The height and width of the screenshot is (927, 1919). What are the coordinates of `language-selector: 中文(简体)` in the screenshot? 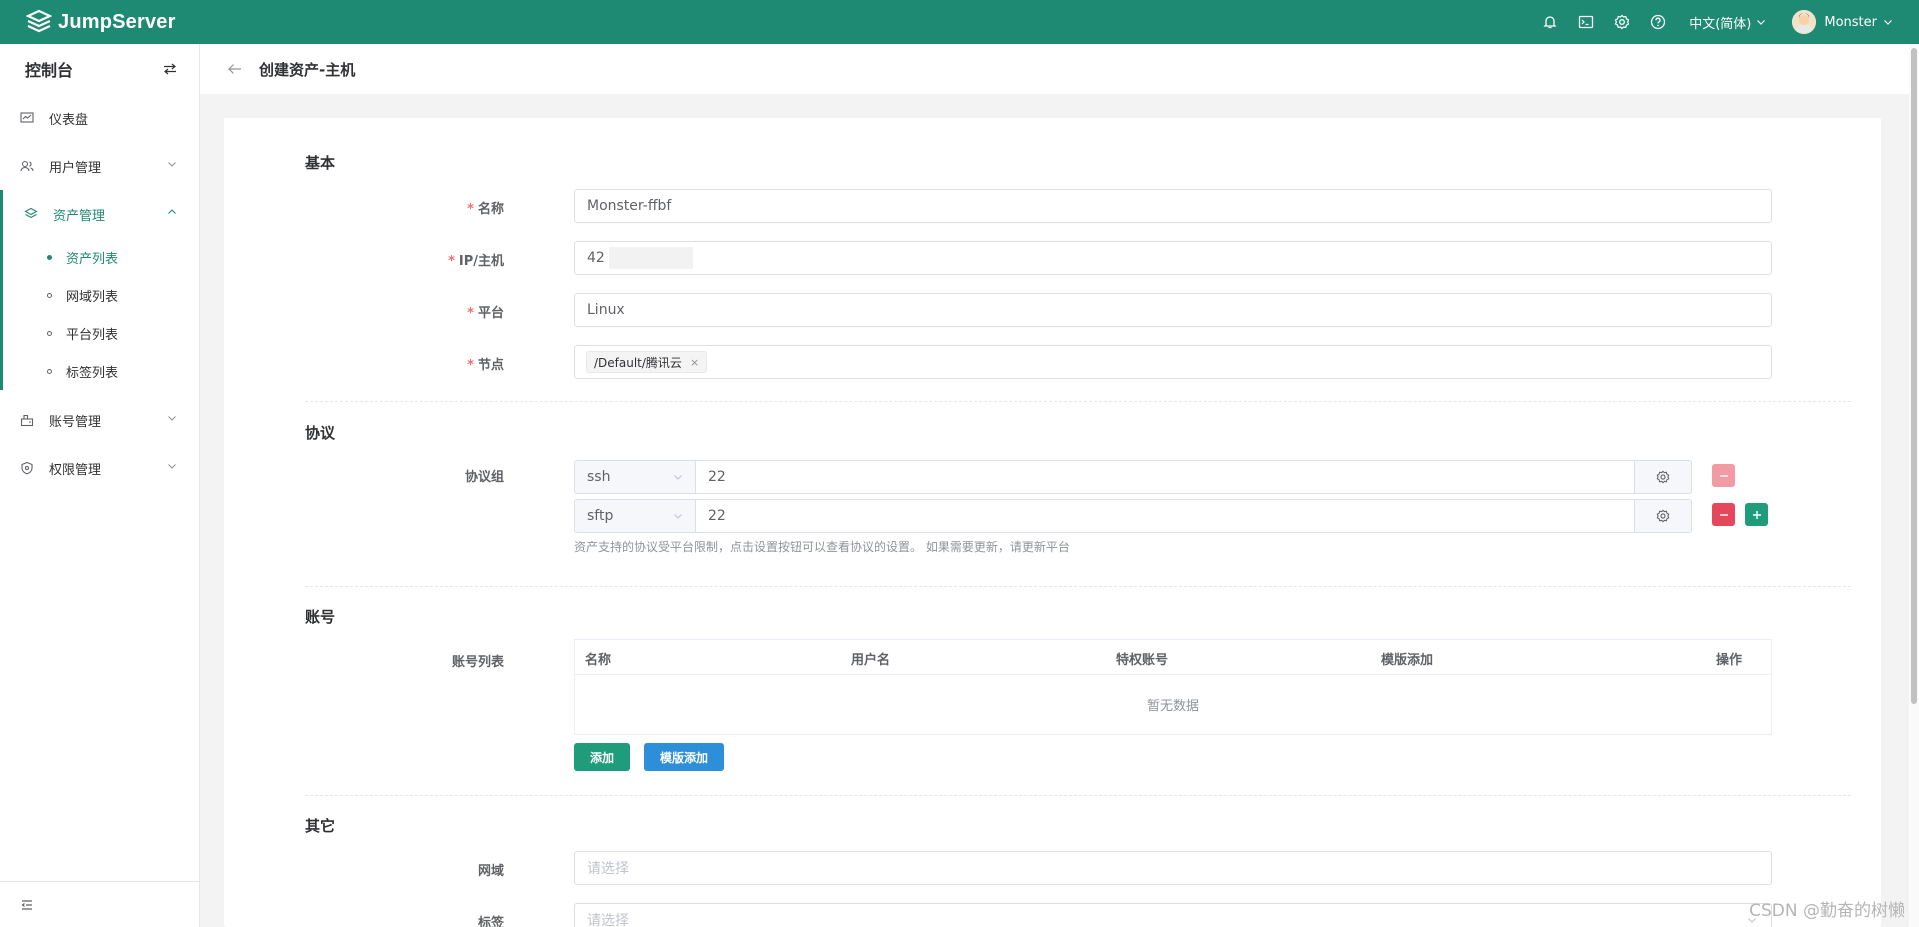 It's located at (1727, 22).